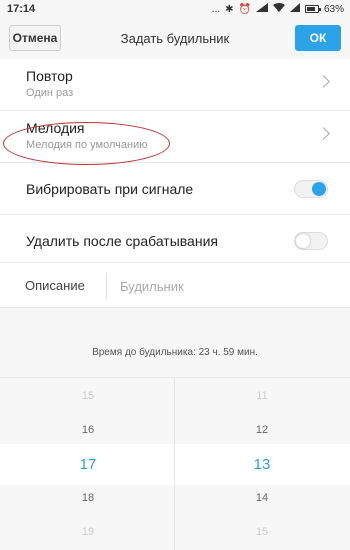  Describe the element at coordinates (311, 241) in the screenshot. I see `delete-after-toggle` at that location.